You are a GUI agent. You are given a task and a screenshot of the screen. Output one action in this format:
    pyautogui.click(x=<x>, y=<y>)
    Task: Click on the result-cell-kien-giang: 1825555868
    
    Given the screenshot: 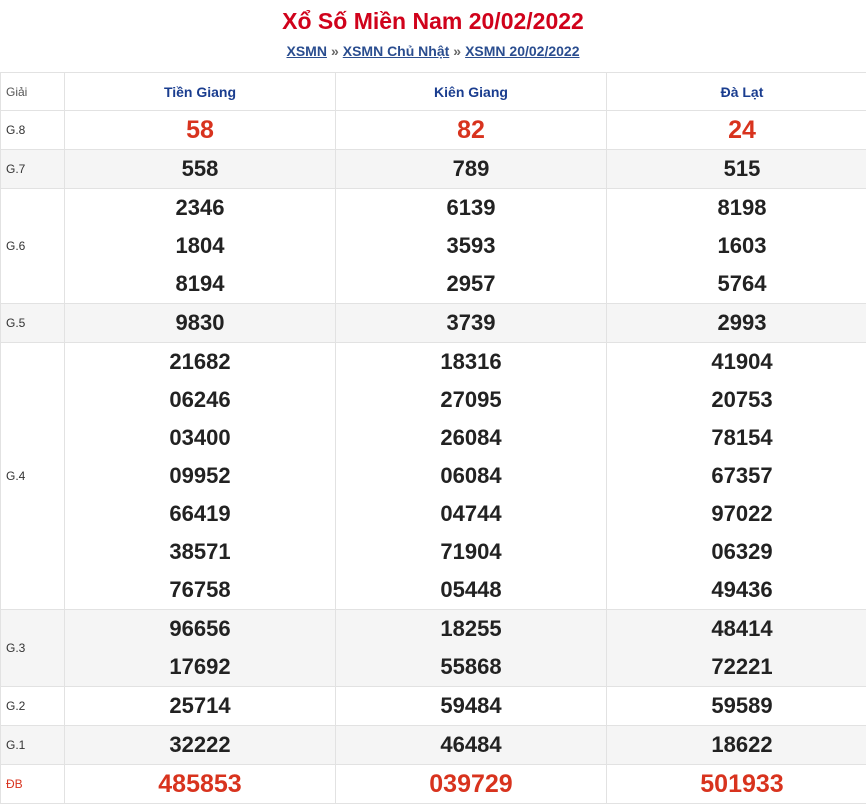 What is the action you would take?
    pyautogui.click(x=471, y=648)
    